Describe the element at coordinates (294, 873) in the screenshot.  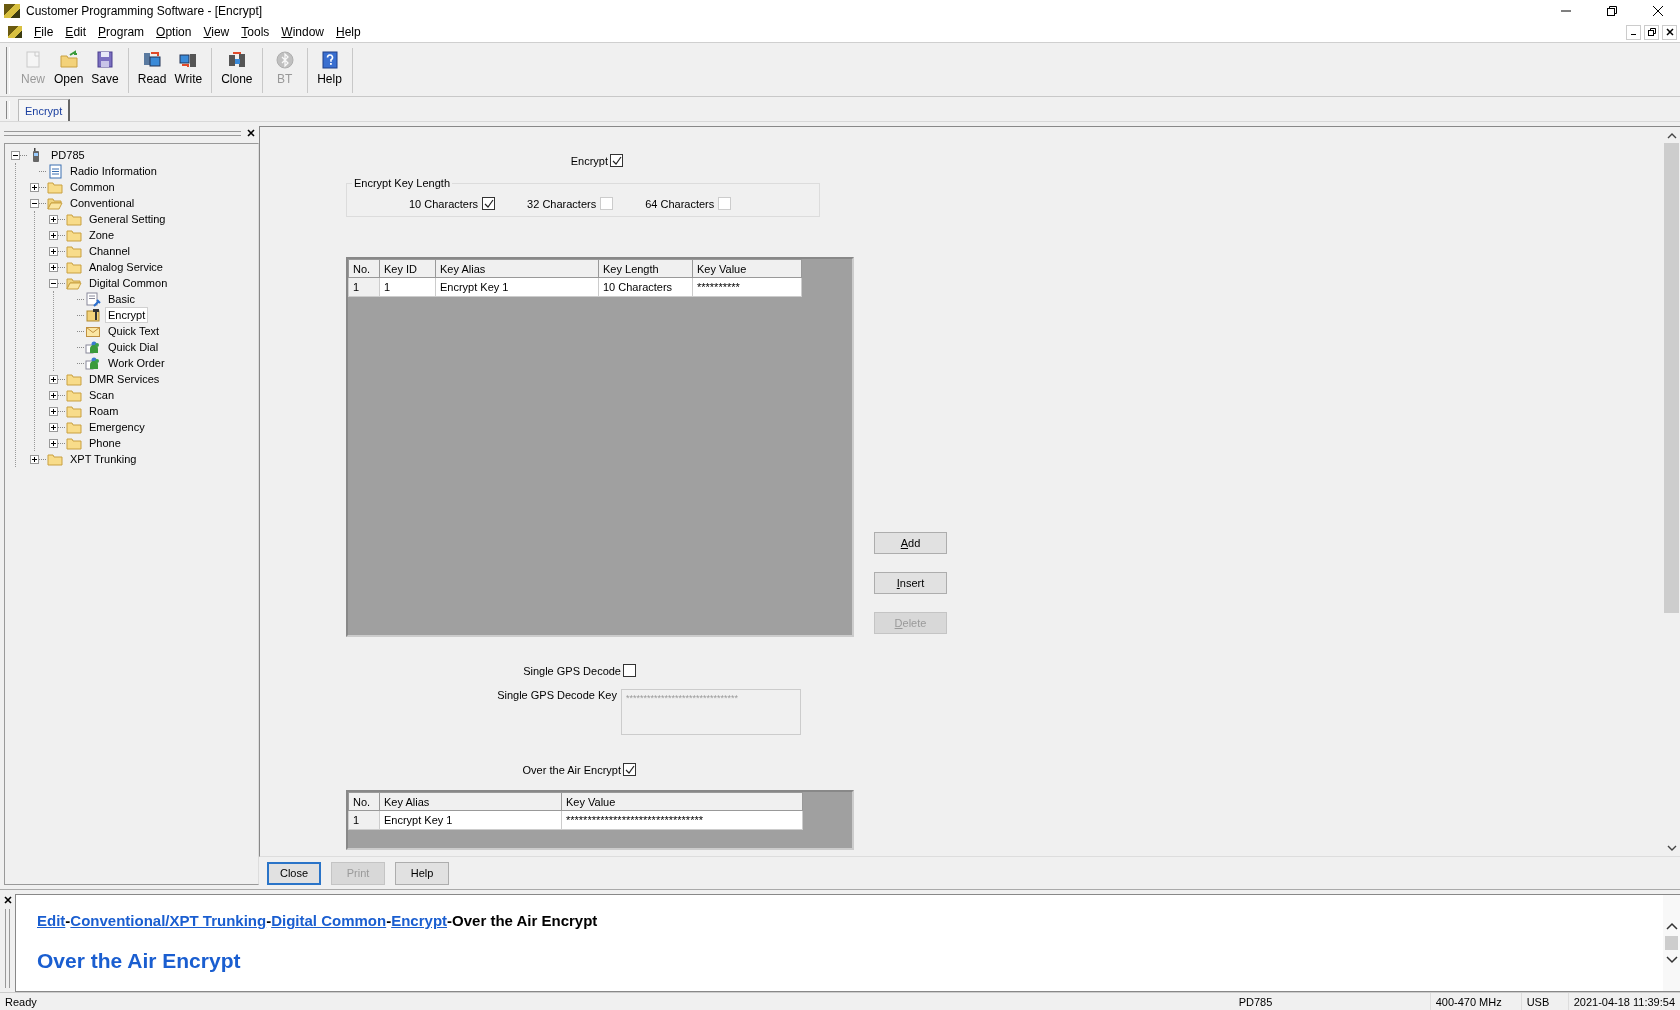
I see `action-button: Close` at that location.